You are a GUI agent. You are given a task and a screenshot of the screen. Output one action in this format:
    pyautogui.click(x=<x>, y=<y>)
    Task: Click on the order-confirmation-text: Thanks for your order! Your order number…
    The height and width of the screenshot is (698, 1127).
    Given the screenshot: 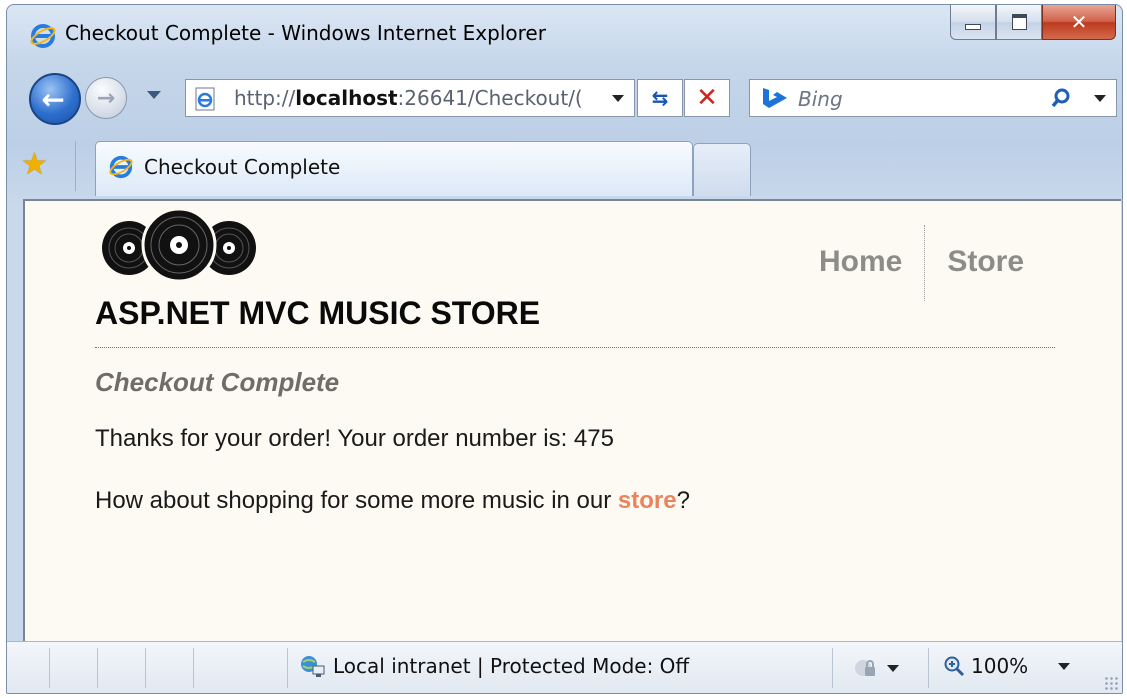 What is the action you would take?
    pyautogui.click(x=354, y=438)
    